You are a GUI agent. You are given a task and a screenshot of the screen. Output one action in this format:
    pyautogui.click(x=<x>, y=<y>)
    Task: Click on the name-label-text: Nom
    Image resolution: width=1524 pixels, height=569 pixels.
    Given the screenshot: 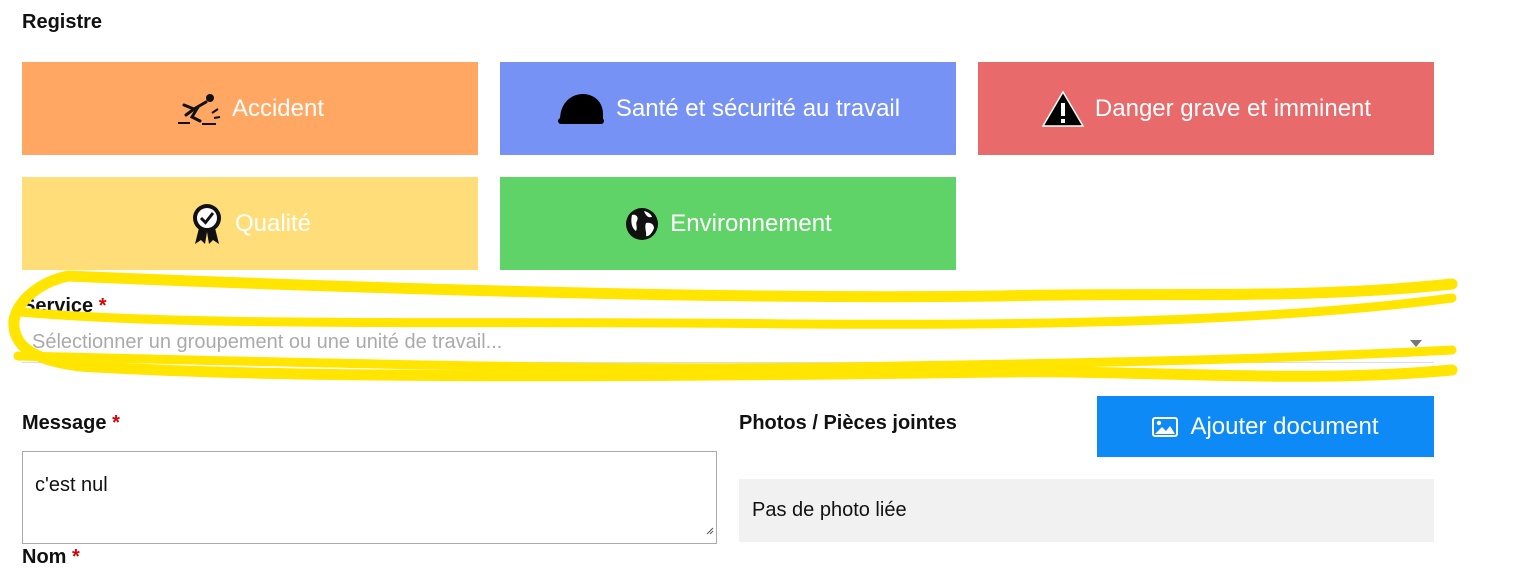 What is the action you would take?
    pyautogui.click(x=44, y=557)
    